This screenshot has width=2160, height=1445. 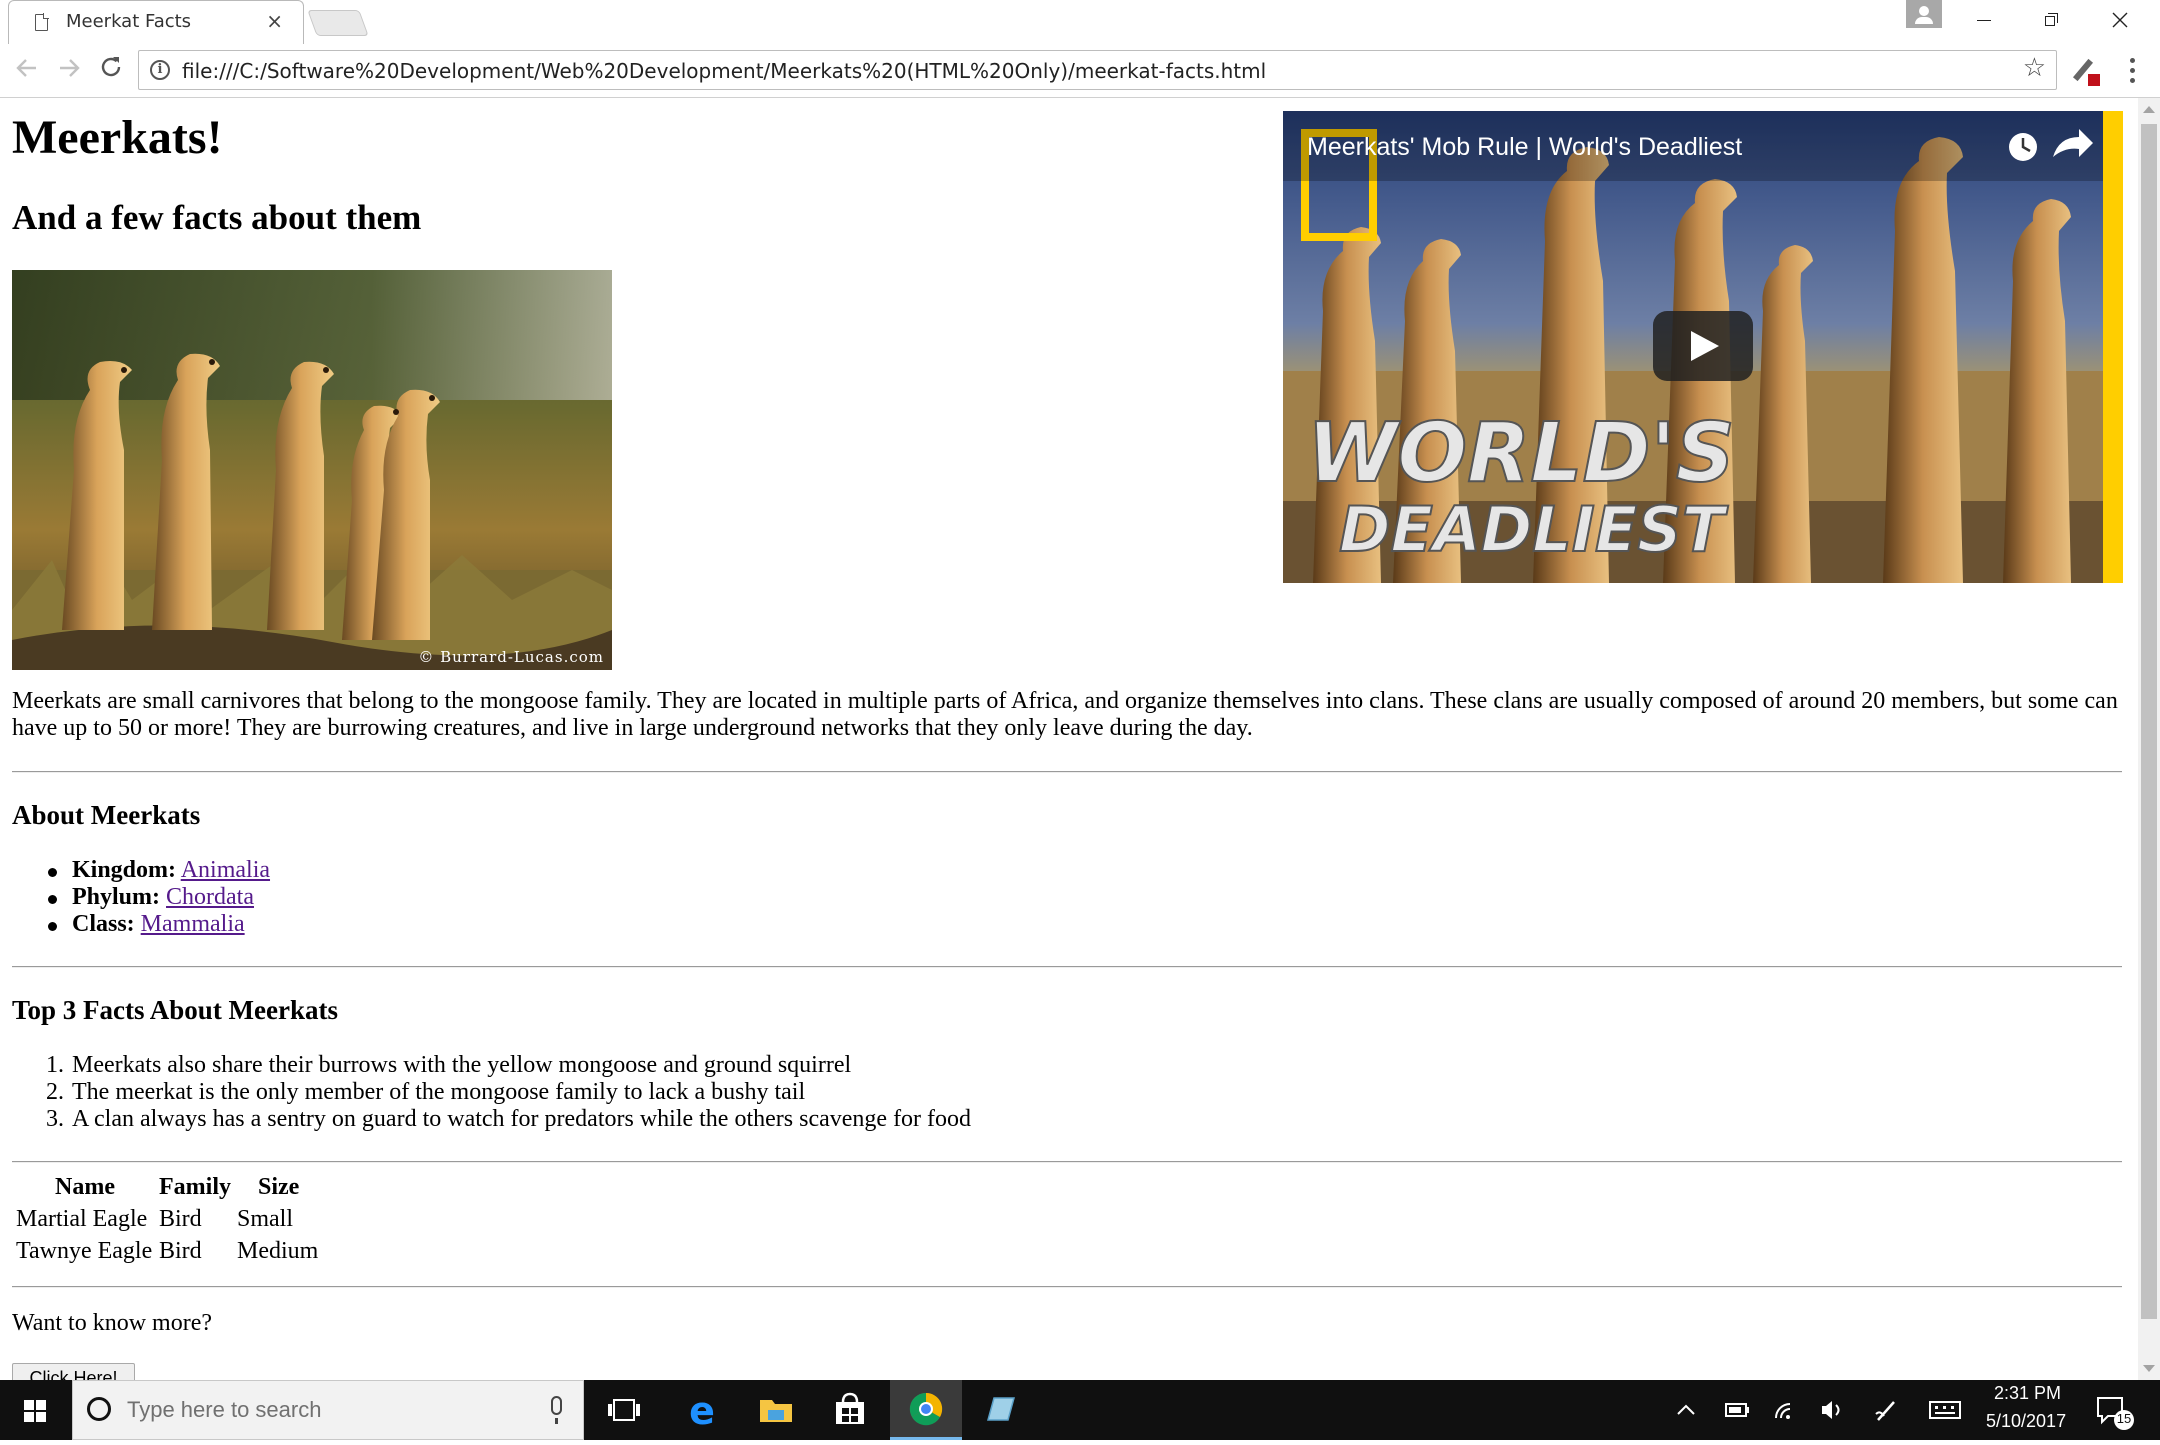 I want to click on file-explorer-button, so click(x=776, y=1410).